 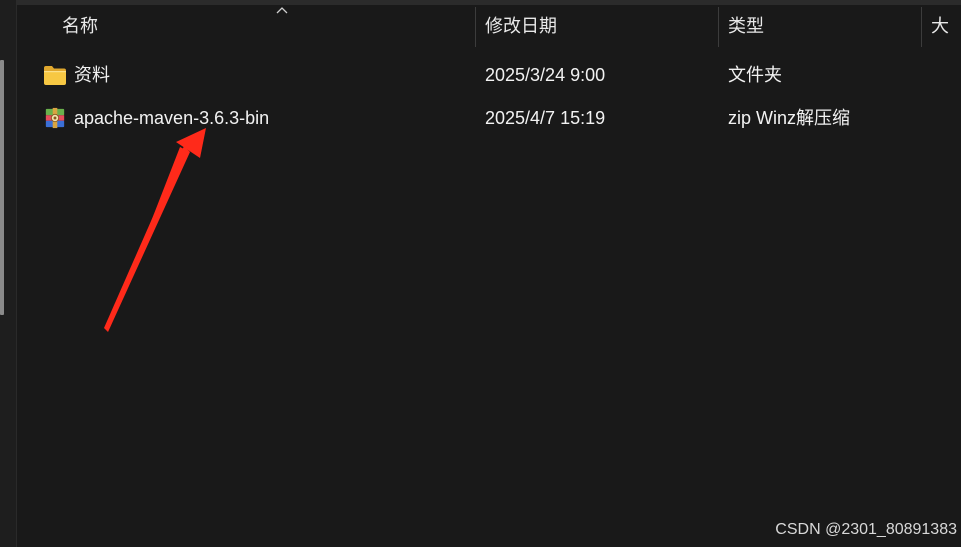 I want to click on file-date-modified: 2025/4/7 15:19, so click(x=545, y=118).